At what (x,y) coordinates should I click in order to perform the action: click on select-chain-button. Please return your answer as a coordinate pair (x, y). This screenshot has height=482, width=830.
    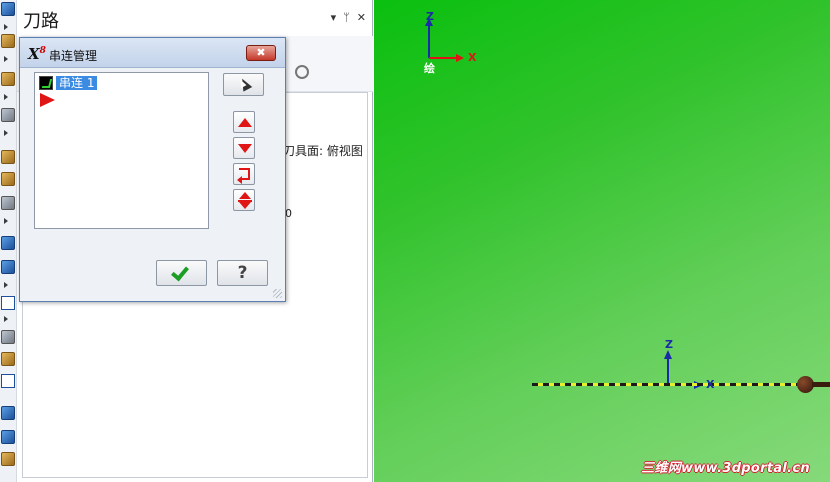
    Looking at the image, I should click on (243, 84).